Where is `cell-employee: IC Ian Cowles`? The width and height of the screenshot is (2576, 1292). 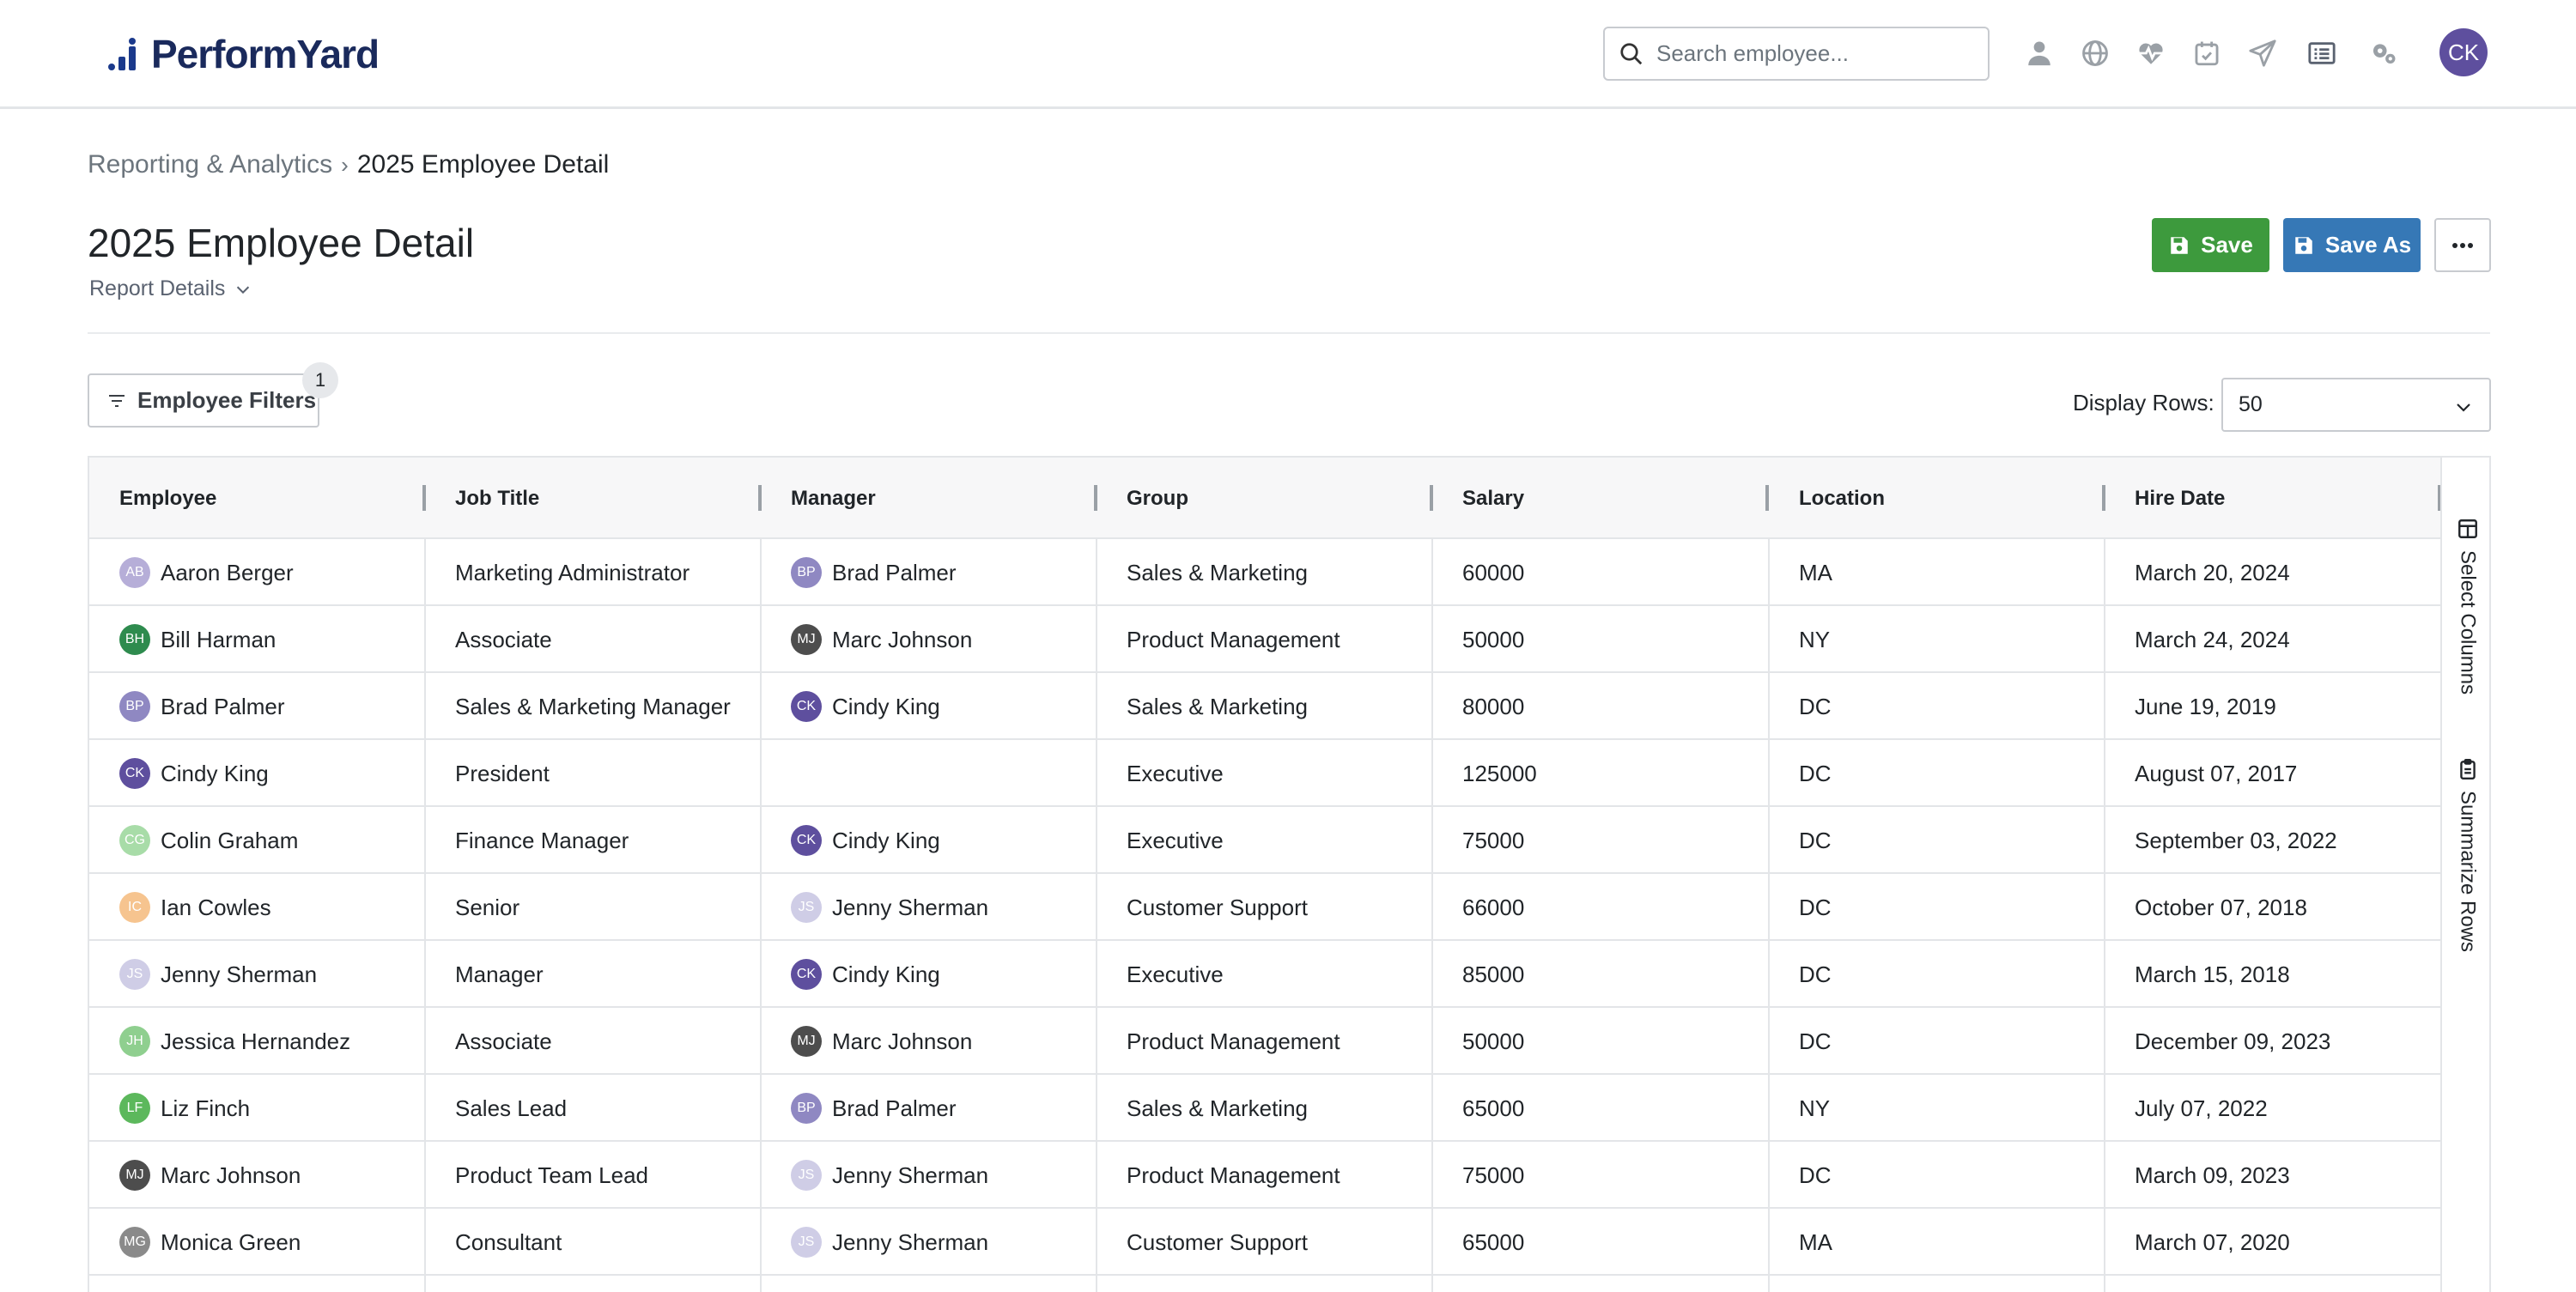
cell-employee: IC Ian Cowles is located at coordinates (257, 907).